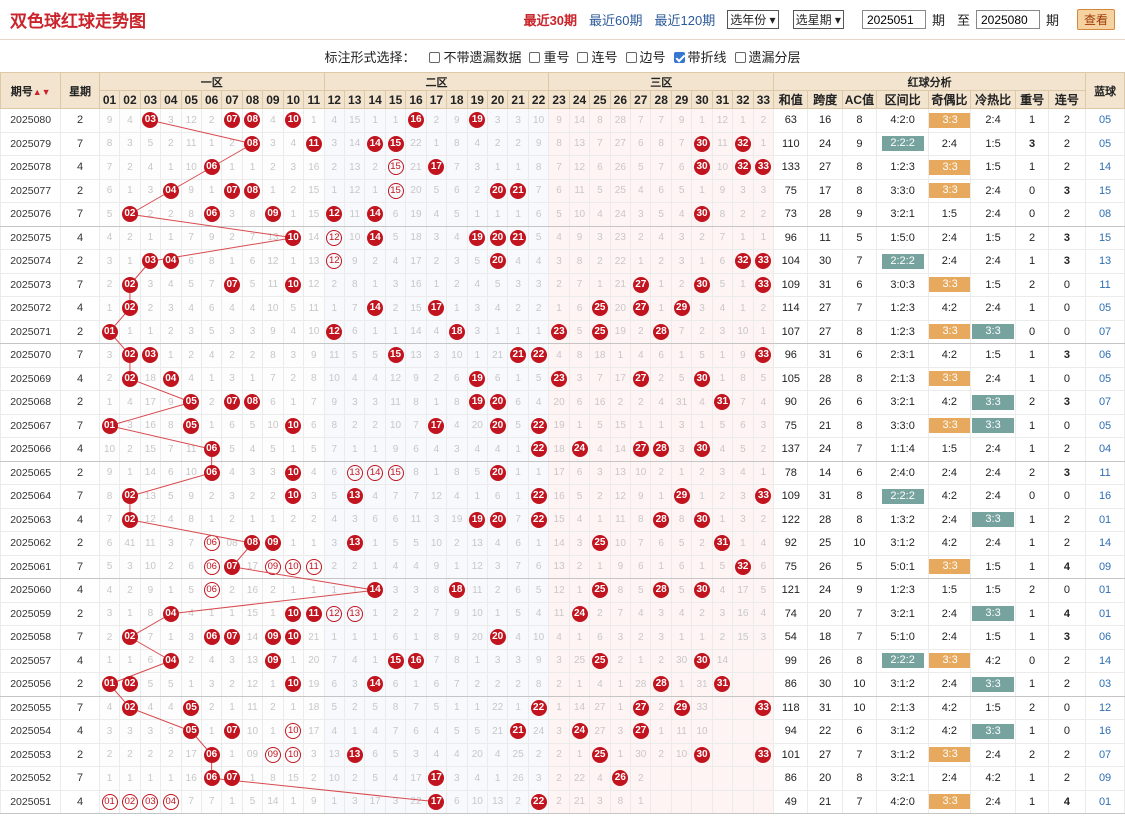 This screenshot has width=1125, height=827. What do you see at coordinates (477, 237) in the screenshot?
I see `drawn-ball: 19` at bounding box center [477, 237].